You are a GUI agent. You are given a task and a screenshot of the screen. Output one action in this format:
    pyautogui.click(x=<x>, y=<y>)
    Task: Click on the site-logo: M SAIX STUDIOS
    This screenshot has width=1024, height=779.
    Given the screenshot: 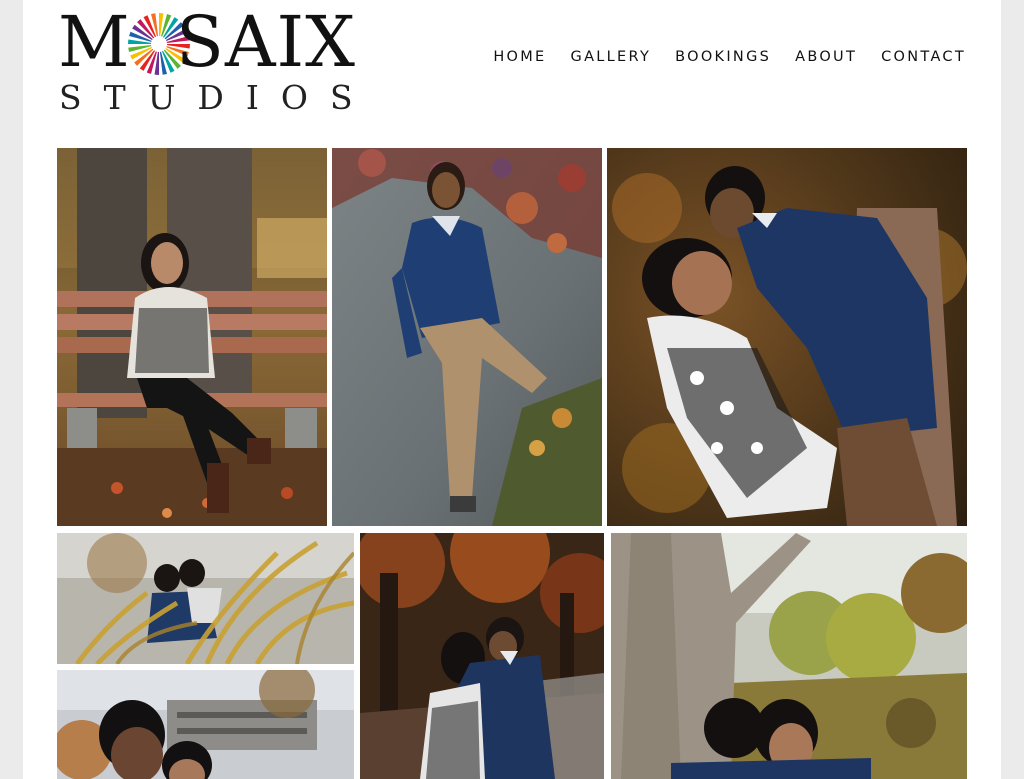 What is the action you would take?
    pyautogui.click(x=225, y=59)
    